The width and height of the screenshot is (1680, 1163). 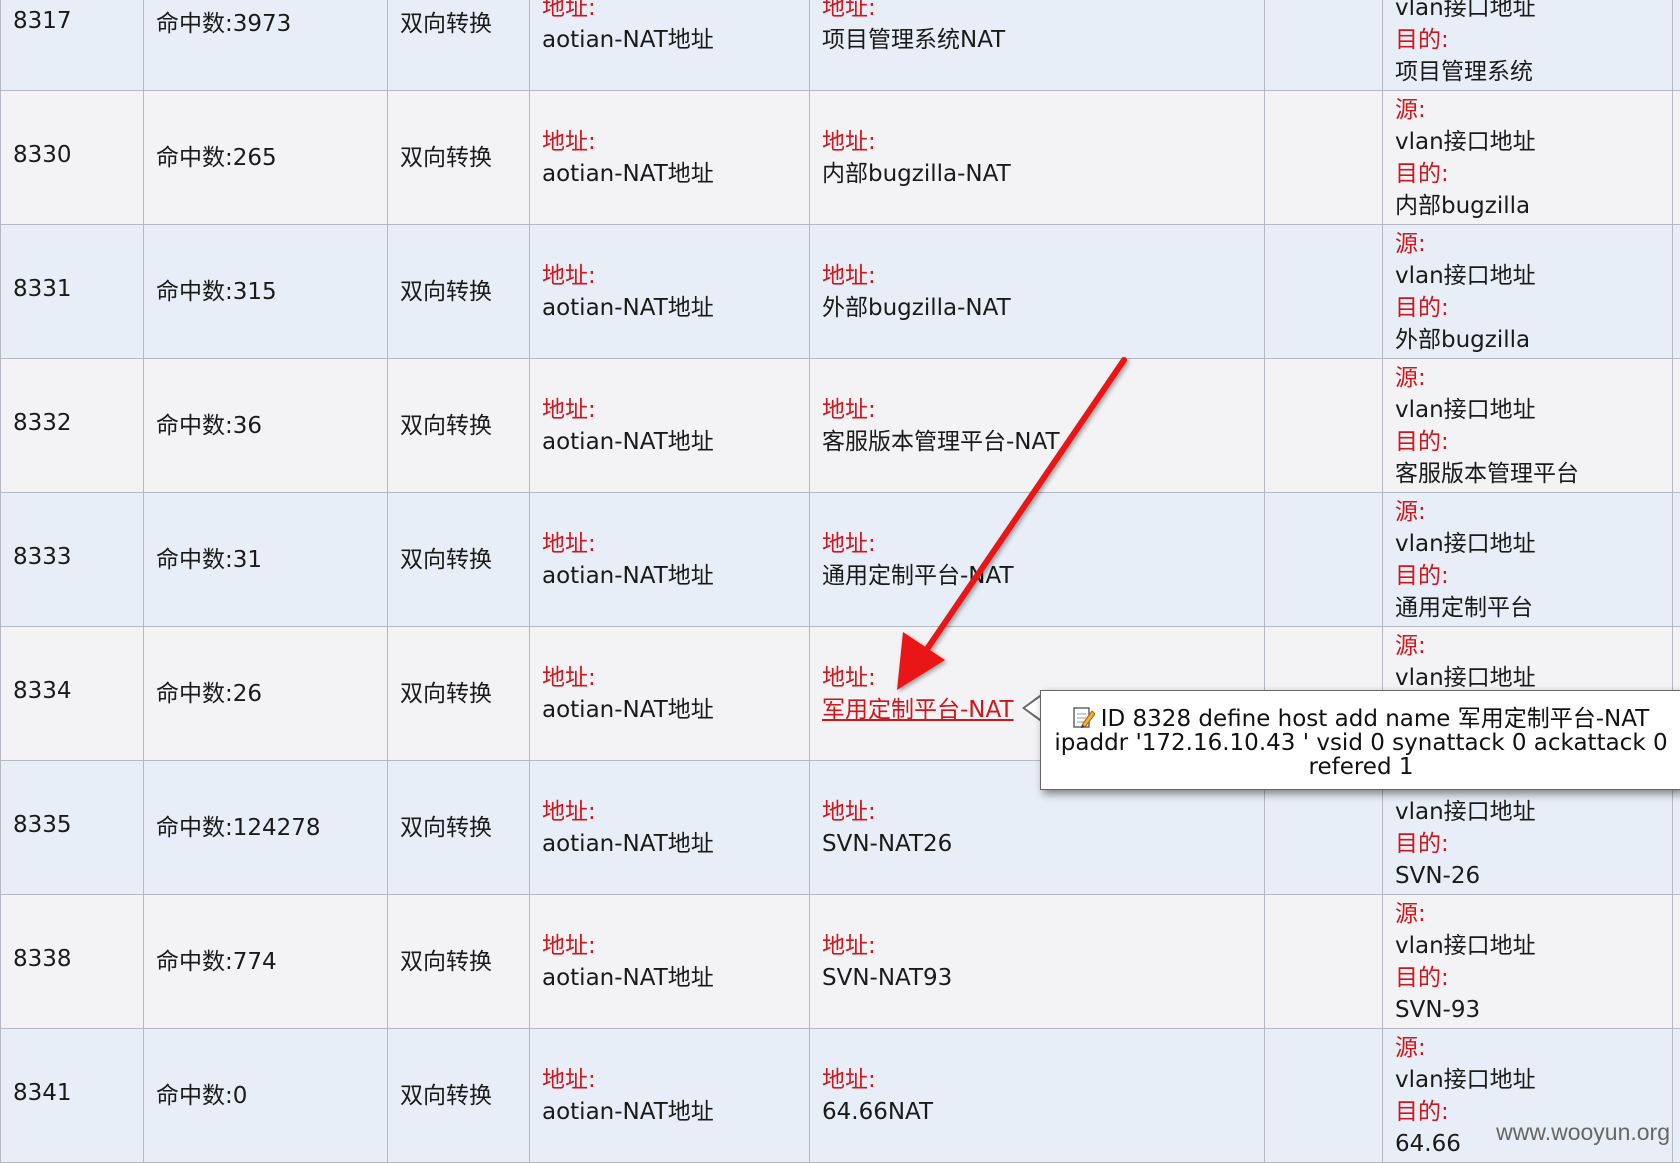 I want to click on tooltip-line-3: refered 1, so click(x=1360, y=767).